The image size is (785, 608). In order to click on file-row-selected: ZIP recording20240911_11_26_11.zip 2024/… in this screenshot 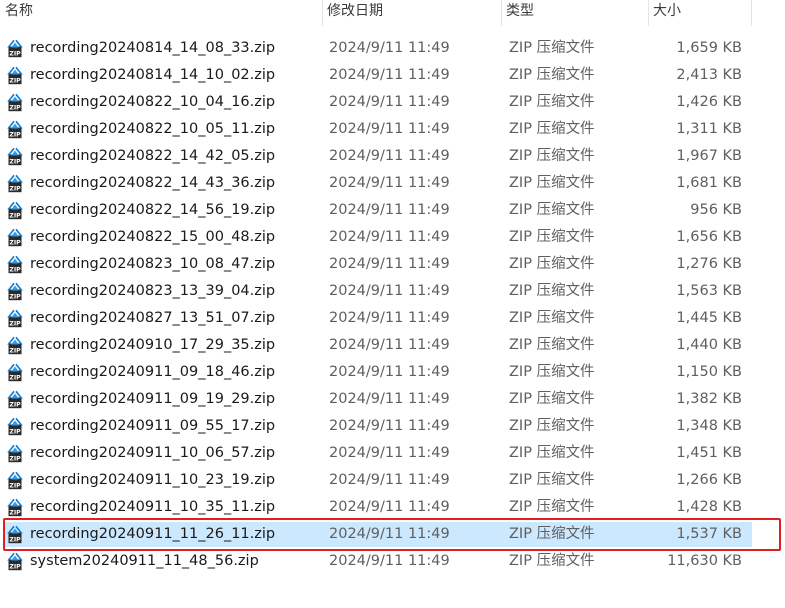, I will do `click(392, 534)`.